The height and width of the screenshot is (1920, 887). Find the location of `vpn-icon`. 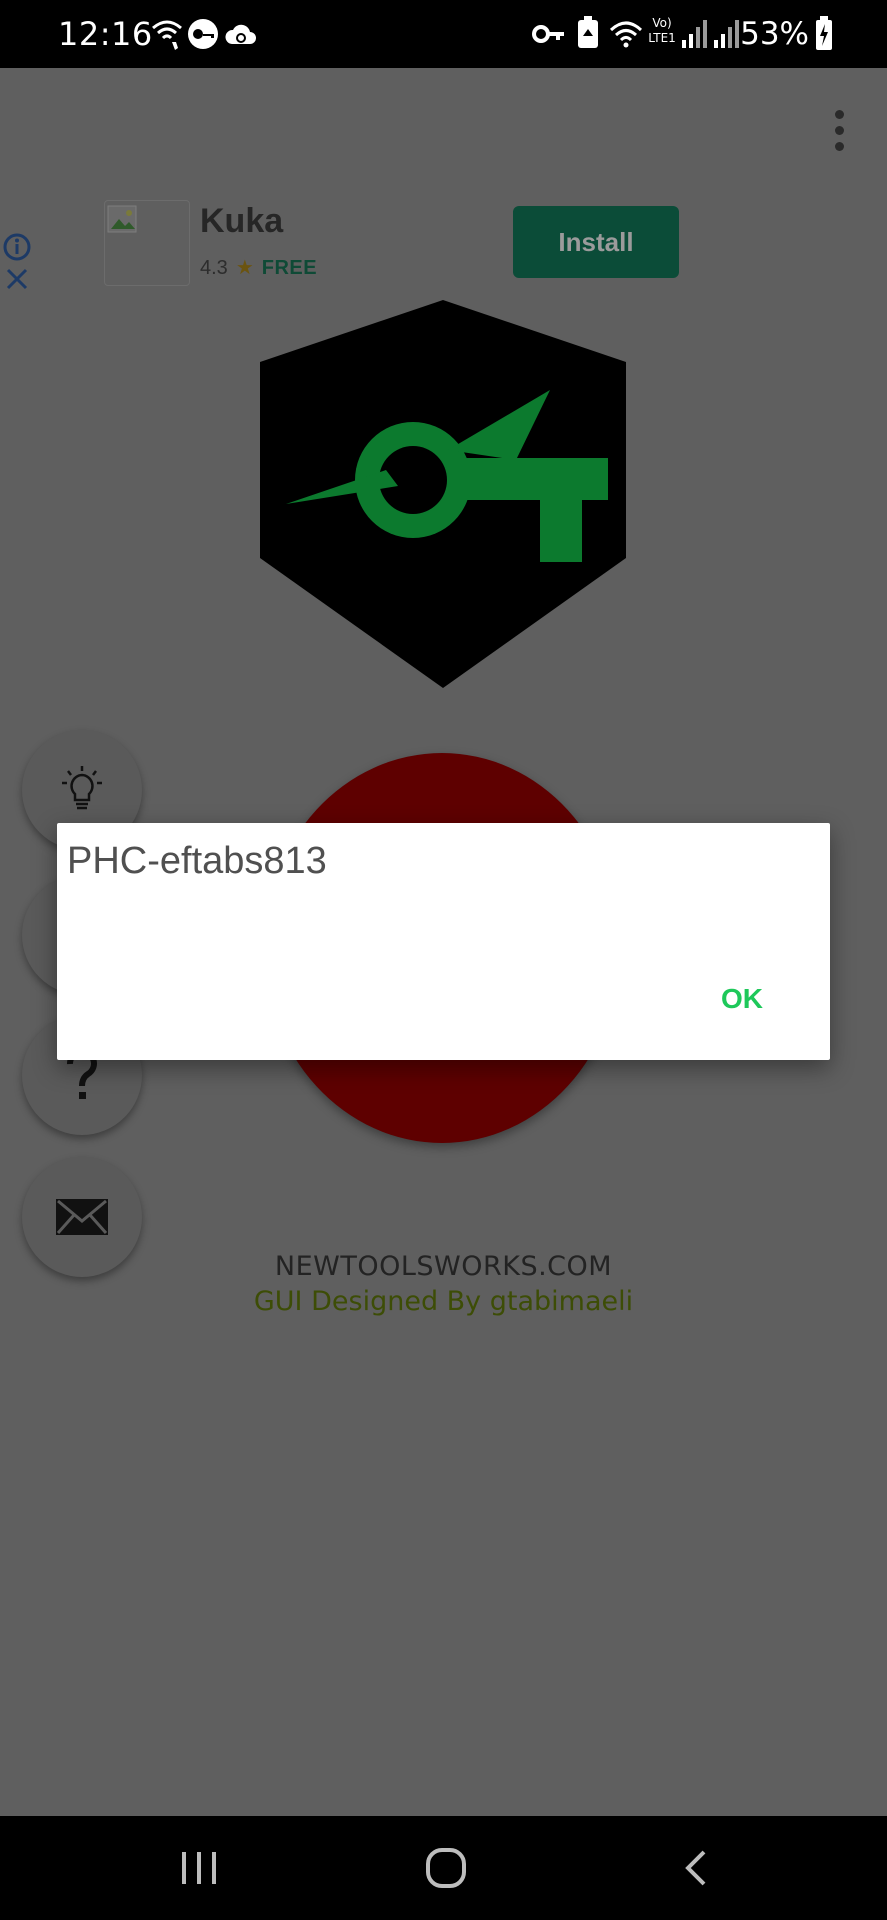

vpn-icon is located at coordinates (203, 34).